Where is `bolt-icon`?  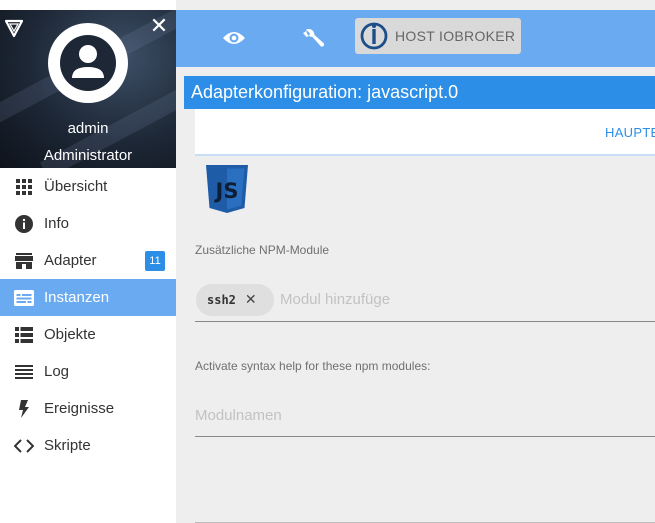
bolt-icon is located at coordinates (24, 409).